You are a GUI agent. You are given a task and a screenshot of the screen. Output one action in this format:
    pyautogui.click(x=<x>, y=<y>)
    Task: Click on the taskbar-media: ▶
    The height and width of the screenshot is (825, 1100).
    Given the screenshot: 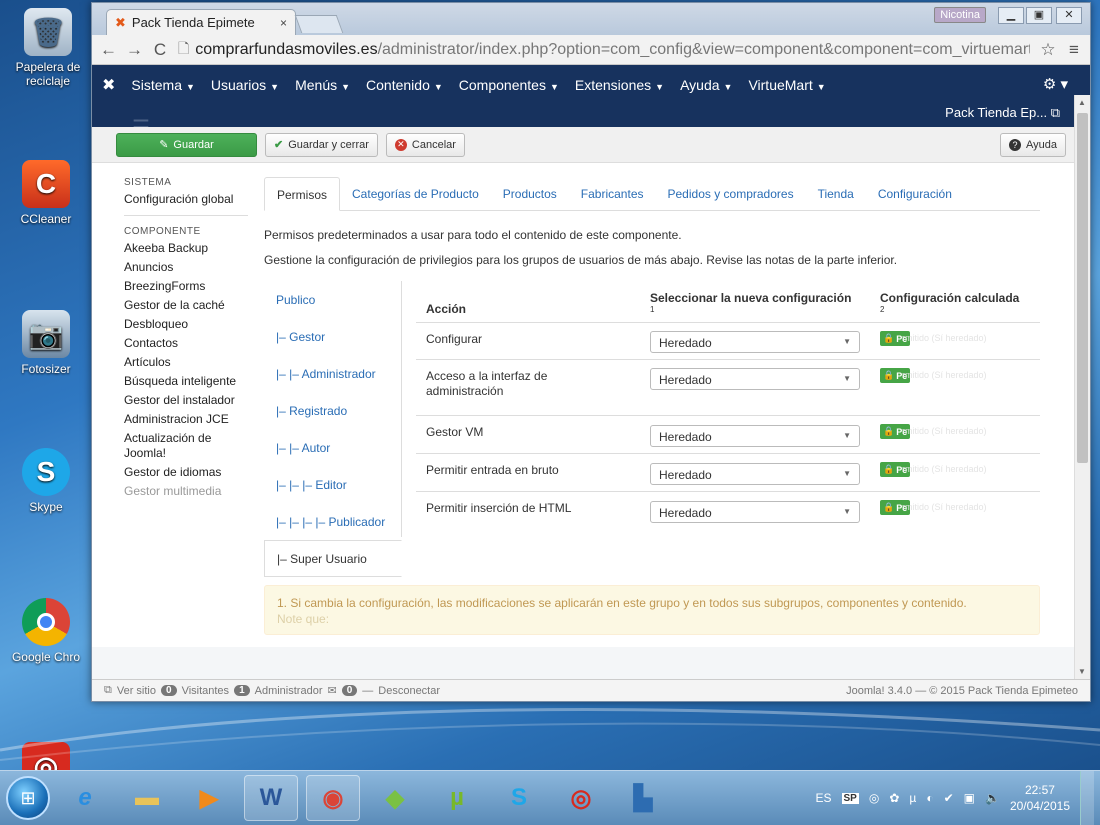 What is the action you would take?
    pyautogui.click(x=209, y=798)
    